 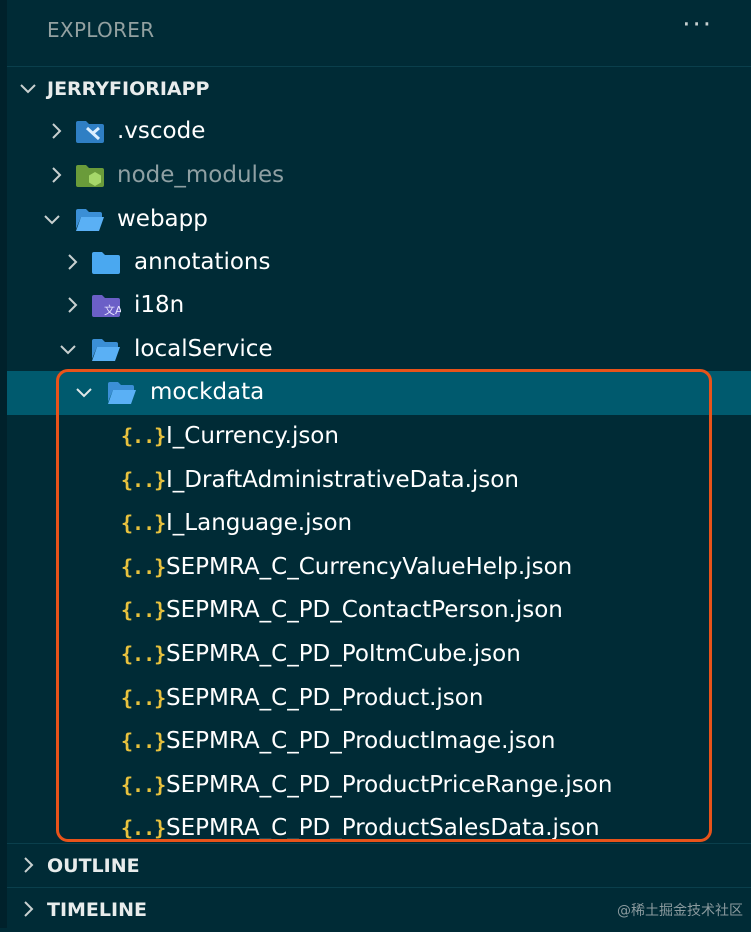 I want to click on tree-item-label: I_Currency.json, so click(x=252, y=436).